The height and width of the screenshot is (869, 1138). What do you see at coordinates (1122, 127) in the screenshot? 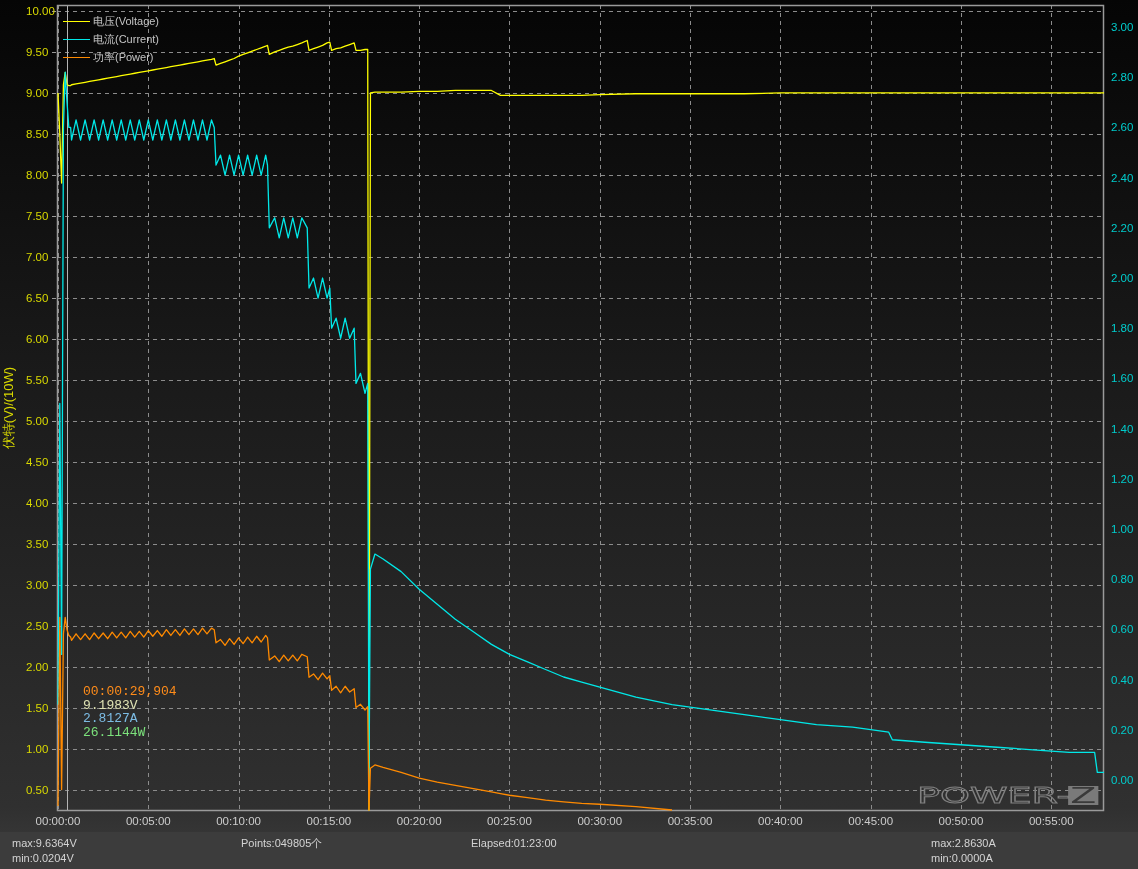
I see `axis-tick-label: 2.60` at bounding box center [1122, 127].